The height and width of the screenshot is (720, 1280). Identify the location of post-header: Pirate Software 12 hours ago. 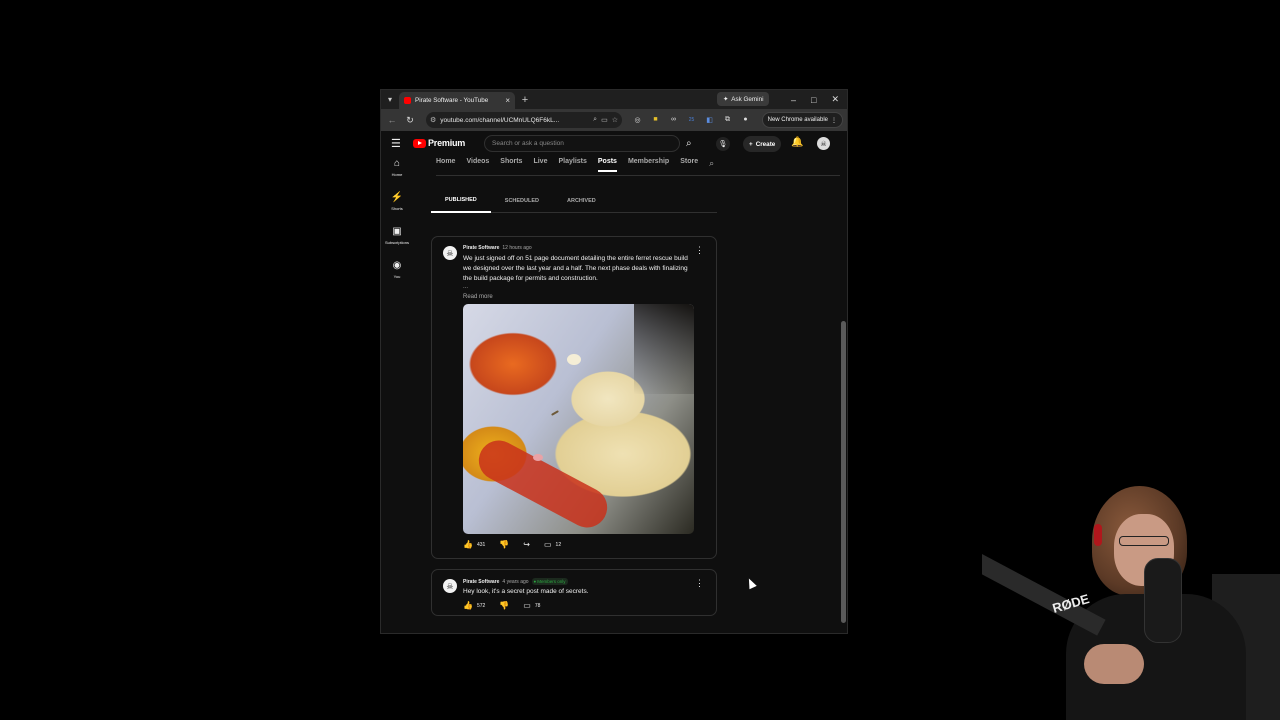
(497, 248).